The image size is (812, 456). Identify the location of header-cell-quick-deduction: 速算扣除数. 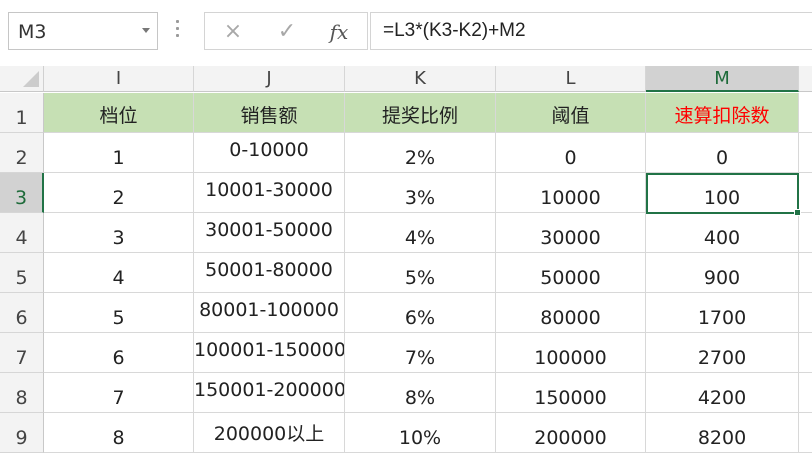
(722, 113).